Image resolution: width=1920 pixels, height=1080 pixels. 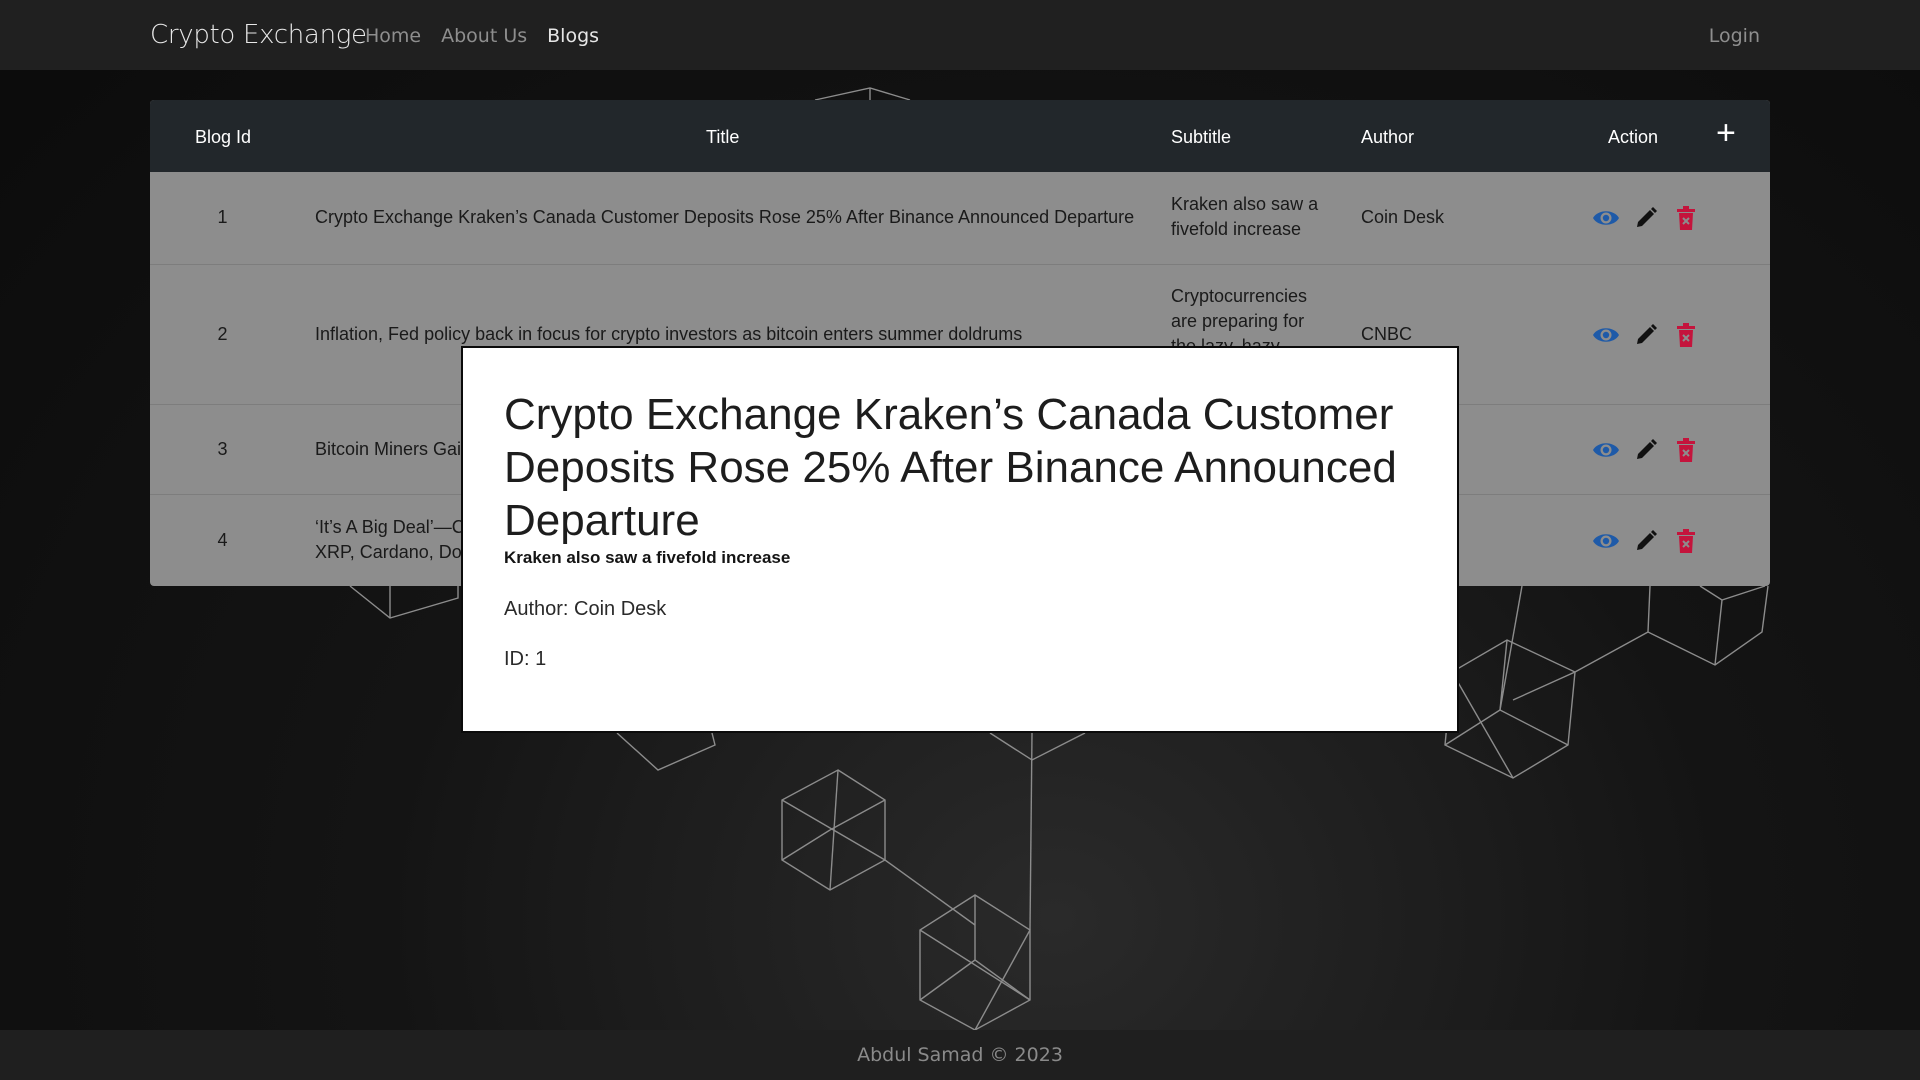 I want to click on nav-links: Home About Us Blogs, so click(x=482, y=36).